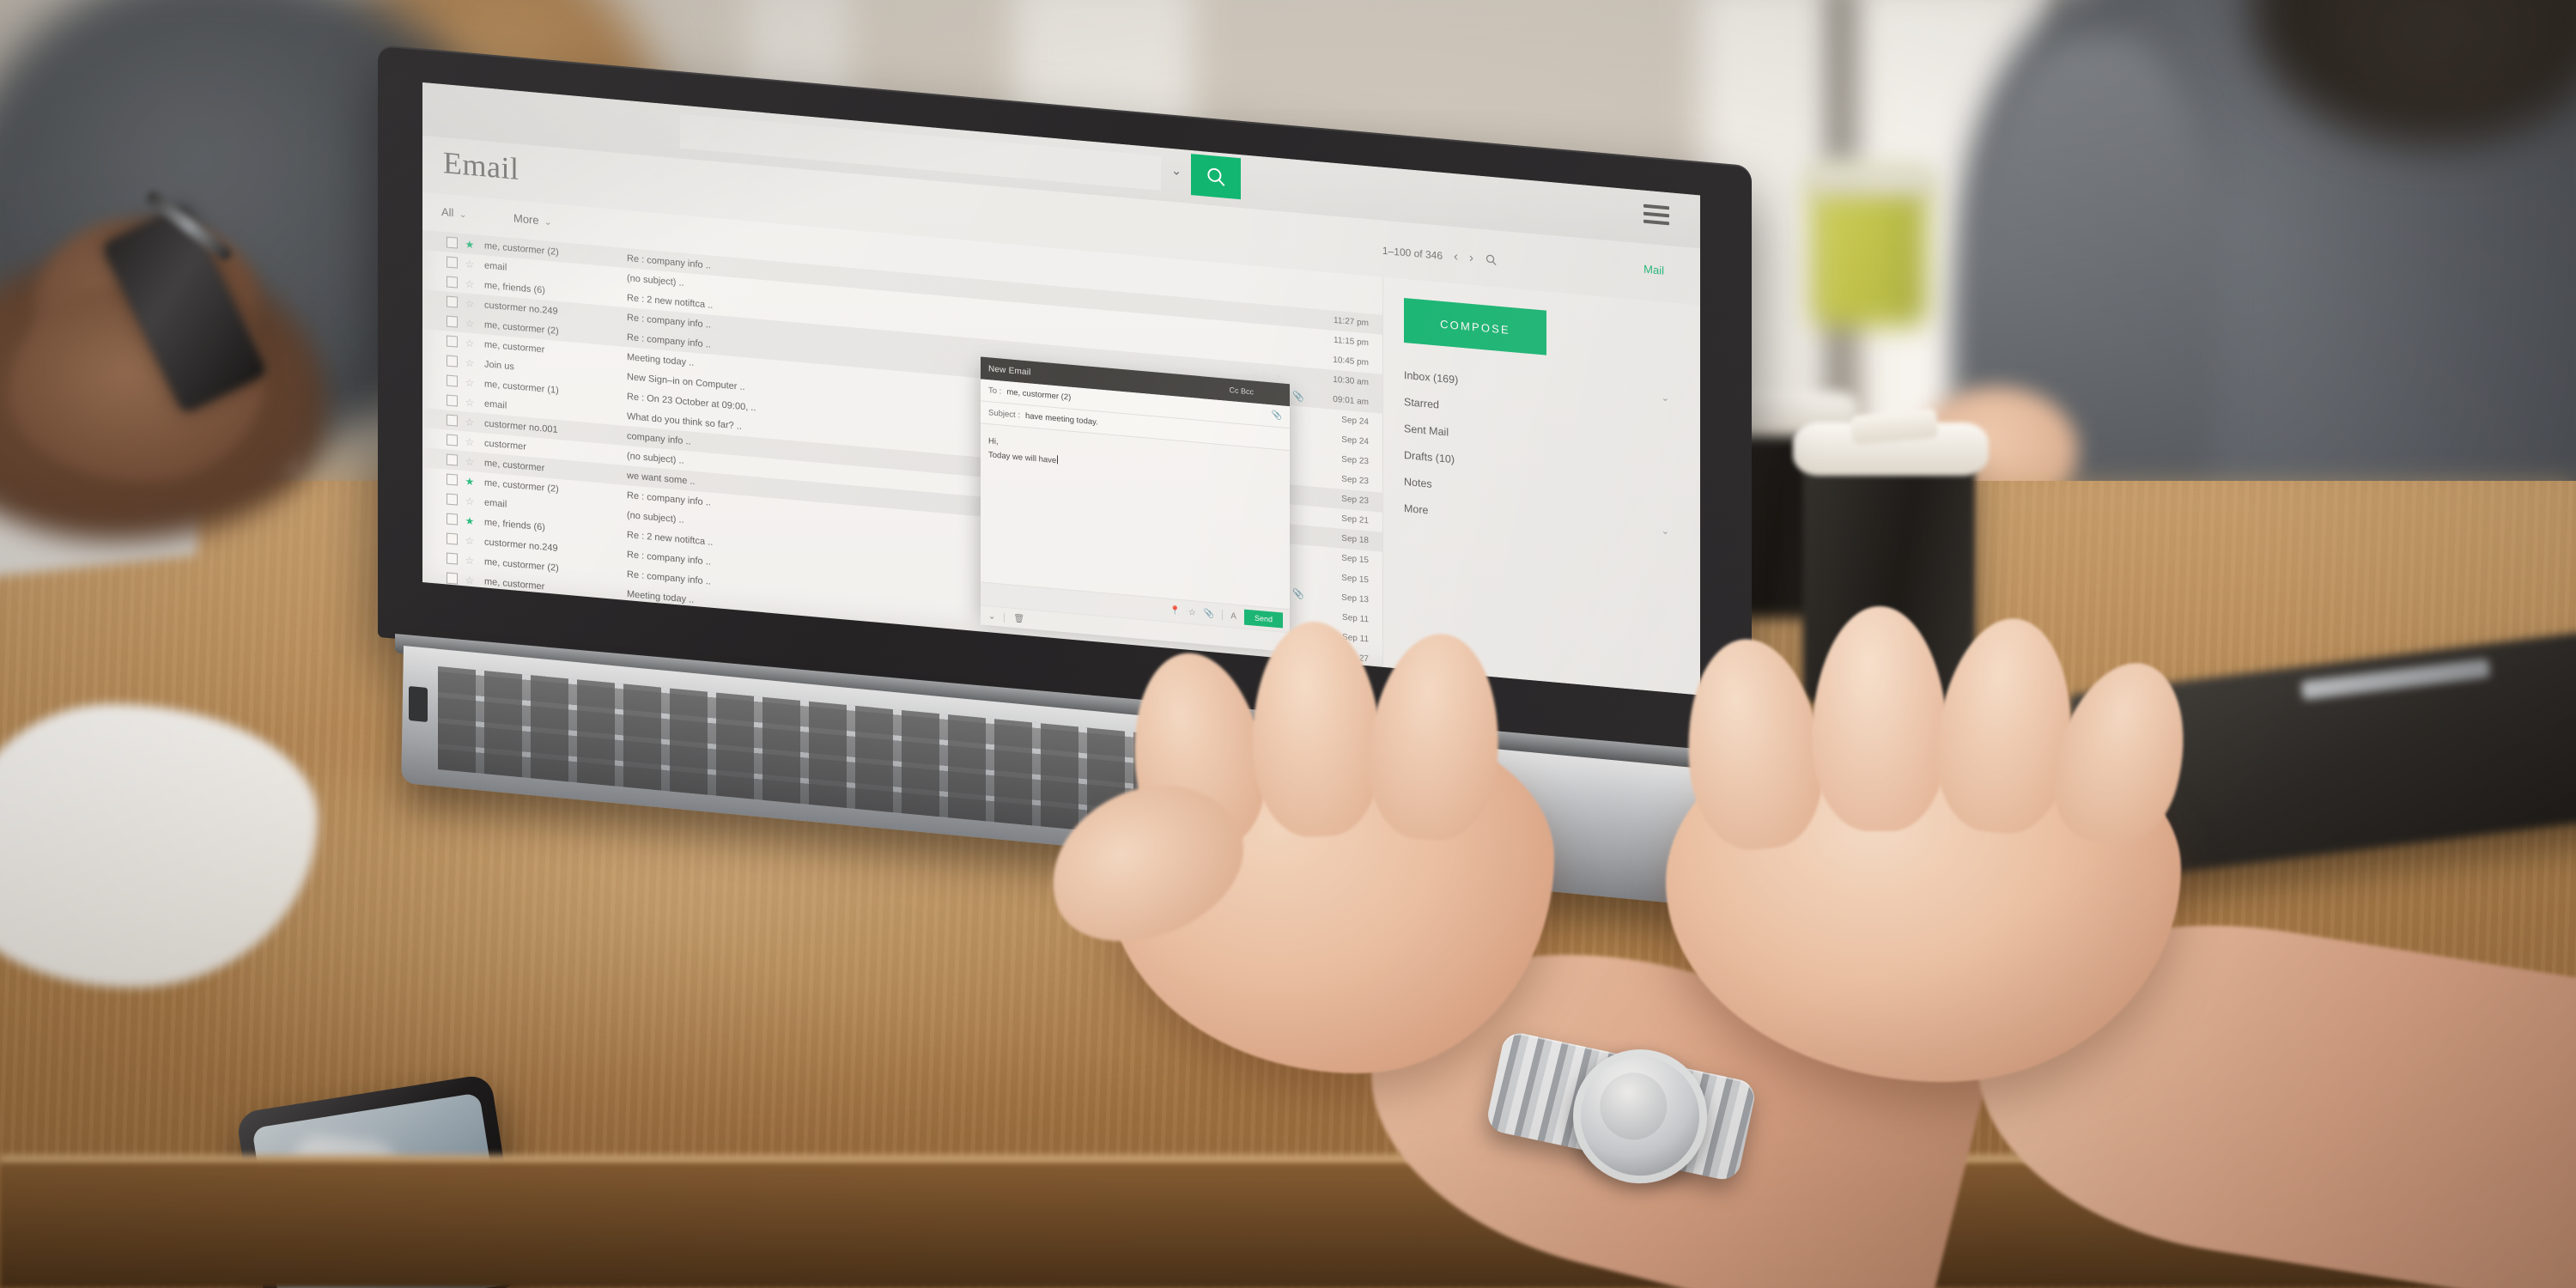 This screenshot has width=2576, height=1288. Describe the element at coordinates (481, 165) in the screenshot. I see `page-title: Email` at that location.